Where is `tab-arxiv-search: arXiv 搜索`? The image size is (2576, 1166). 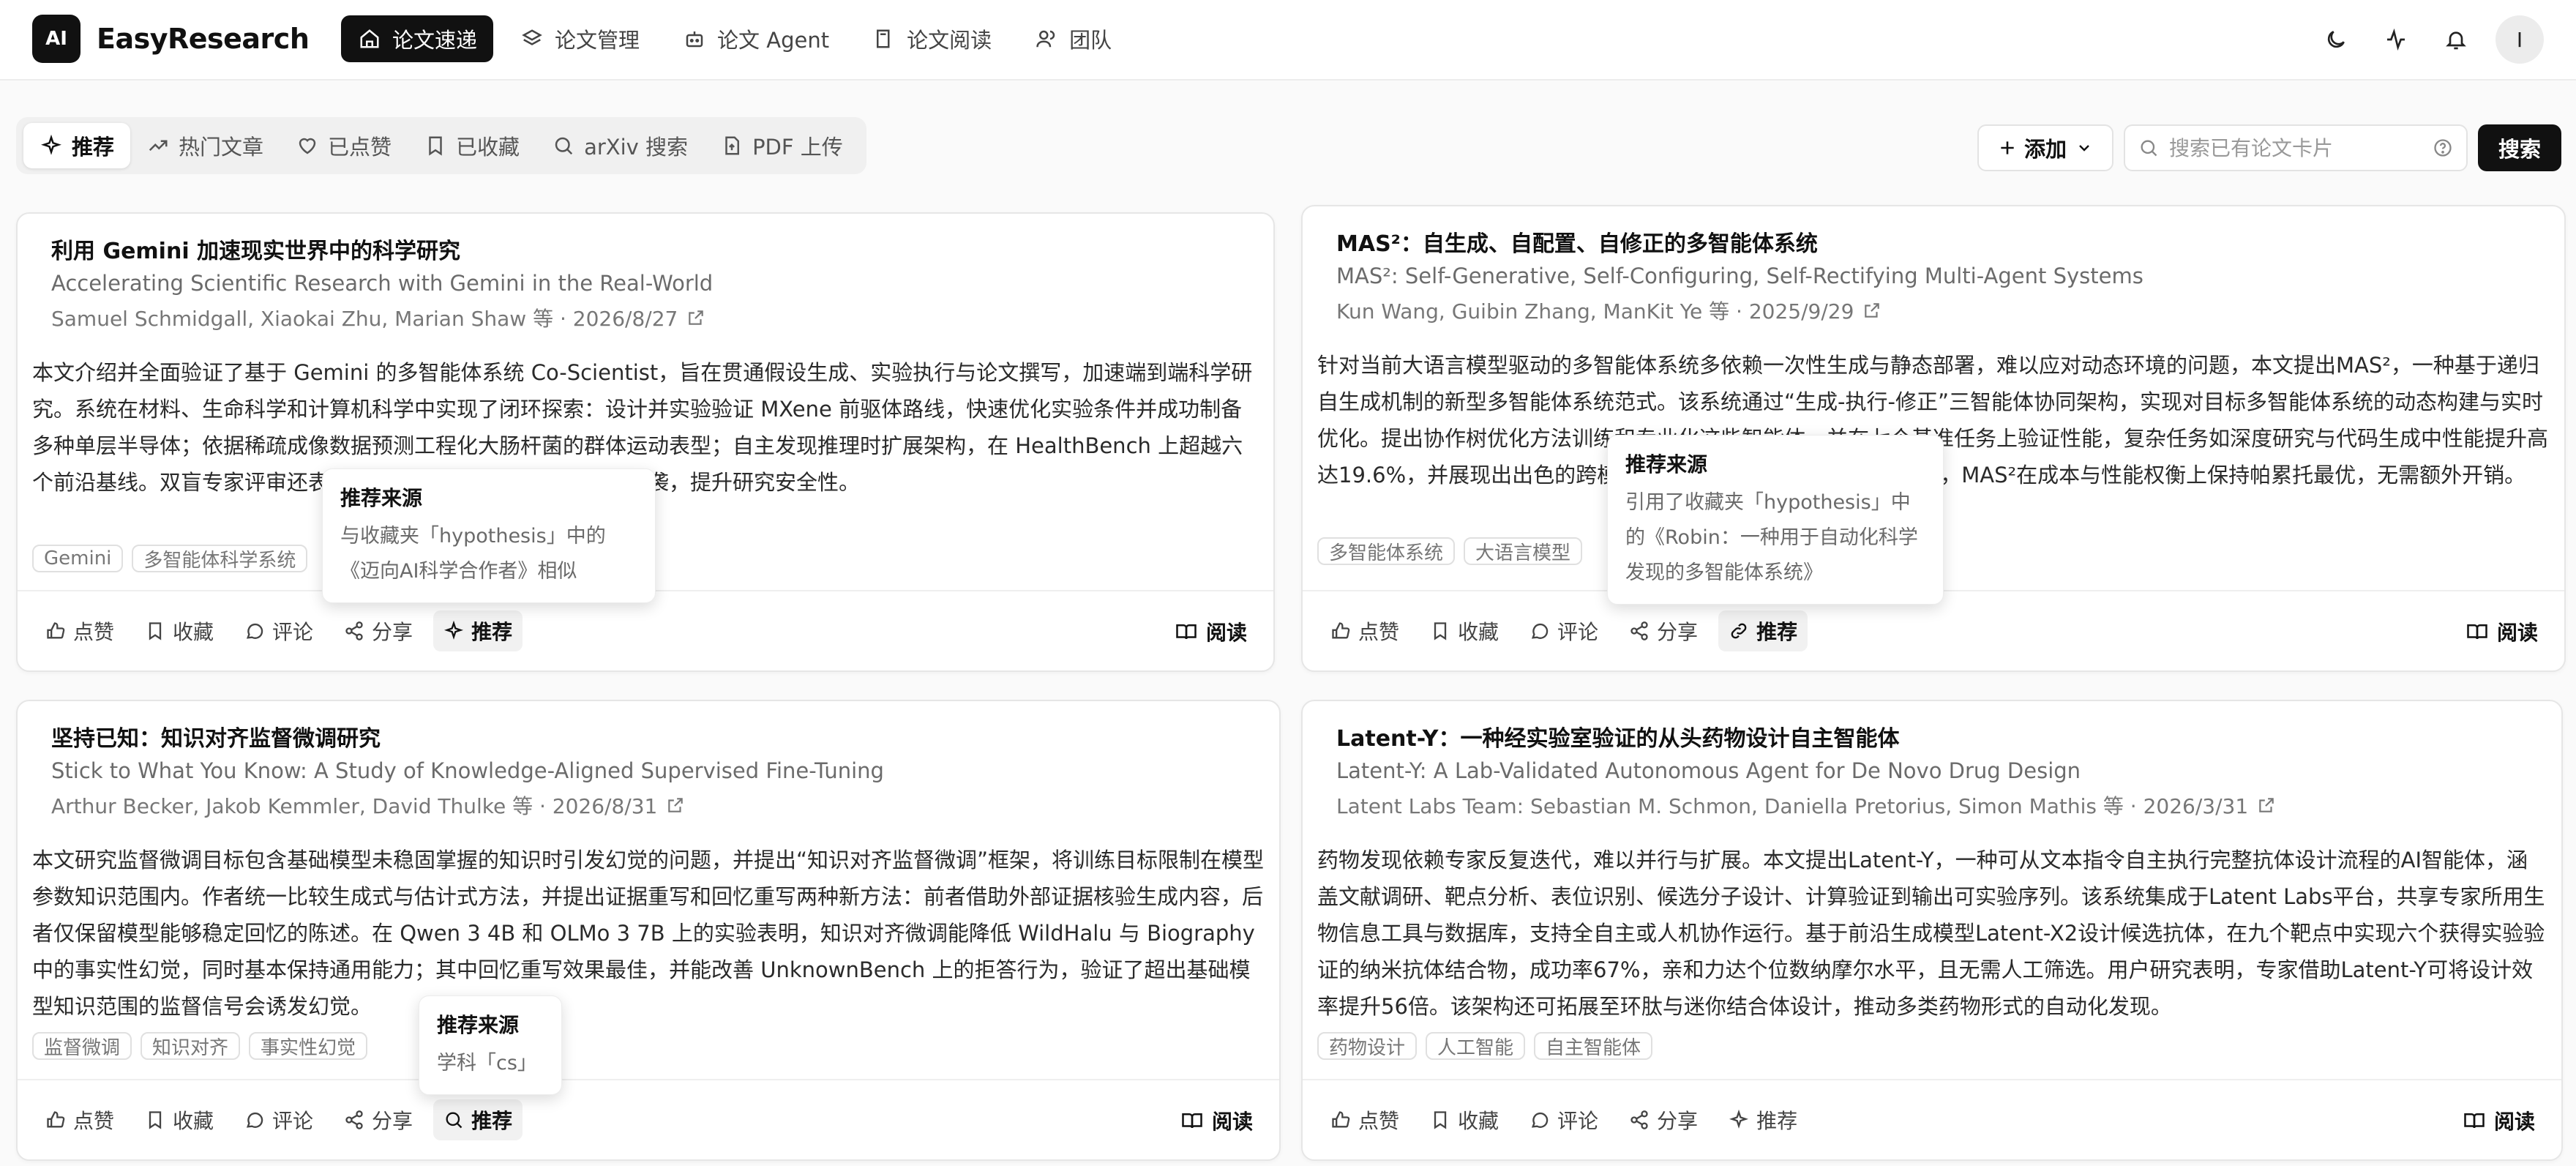 tab-arxiv-search: arXiv 搜索 is located at coordinates (620, 145).